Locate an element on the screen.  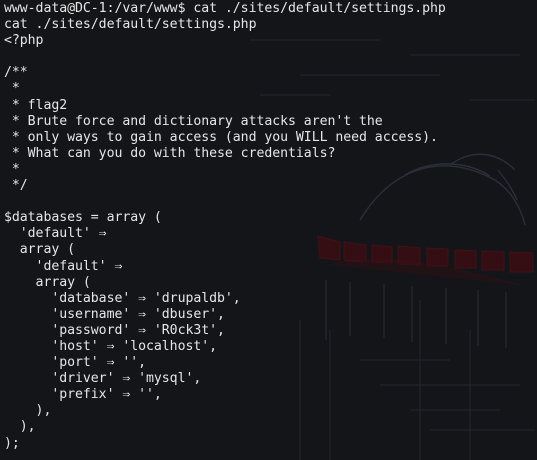
terminal-line: 'database' ⇒ 'drupaldb', is located at coordinates (122, 298).